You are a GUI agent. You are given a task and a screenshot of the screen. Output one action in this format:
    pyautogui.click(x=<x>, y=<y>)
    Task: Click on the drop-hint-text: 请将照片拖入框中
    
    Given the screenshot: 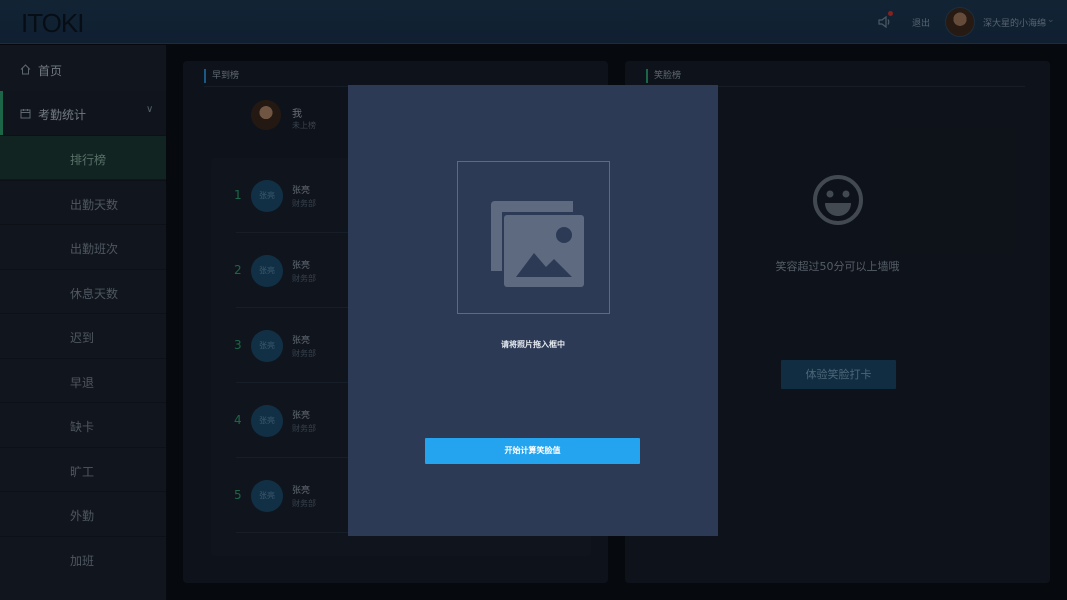 What is the action you would take?
    pyautogui.click(x=533, y=344)
    